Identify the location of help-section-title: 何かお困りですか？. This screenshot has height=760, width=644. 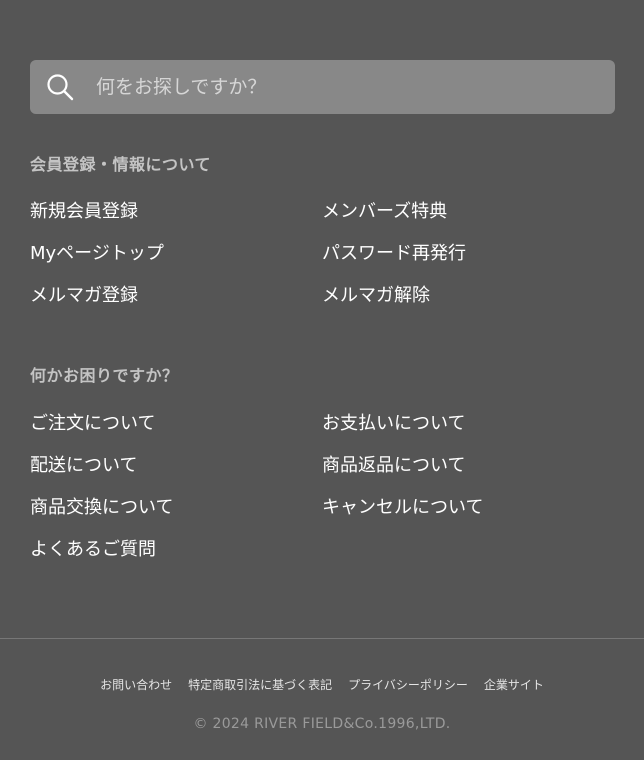
(104, 375).